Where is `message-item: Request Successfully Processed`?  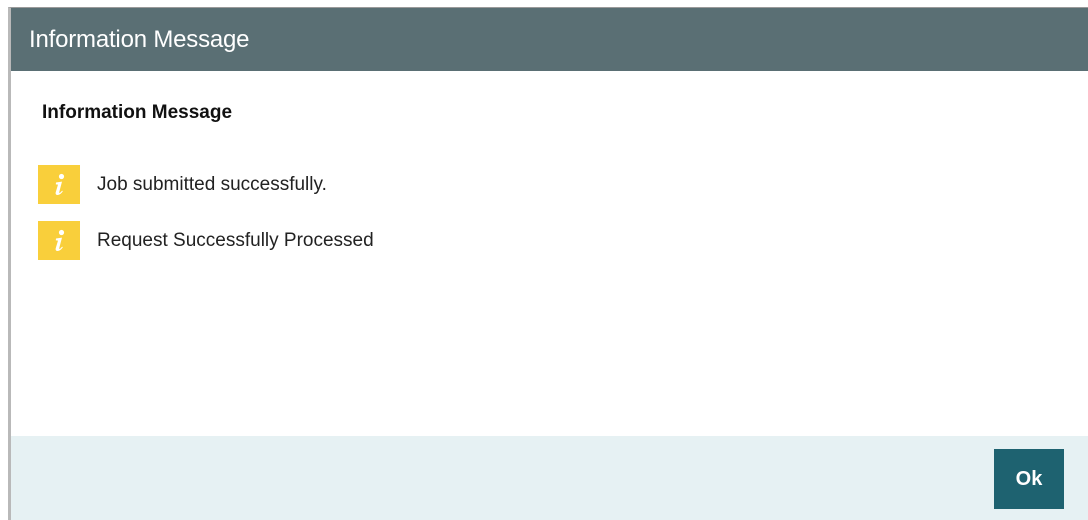 message-item: Request Successfully Processed is located at coordinates (206, 240).